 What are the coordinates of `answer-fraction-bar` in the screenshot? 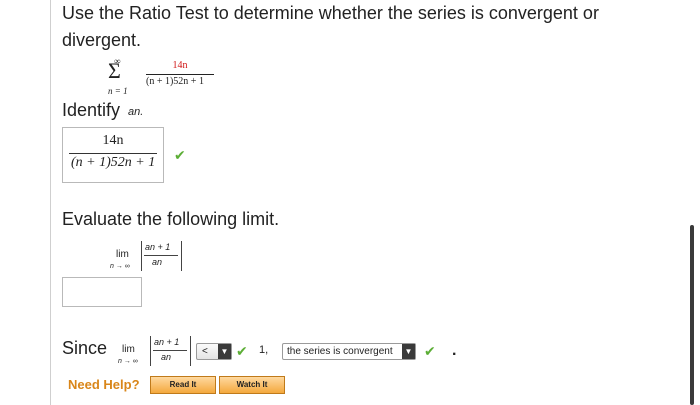 It's located at (113, 153).